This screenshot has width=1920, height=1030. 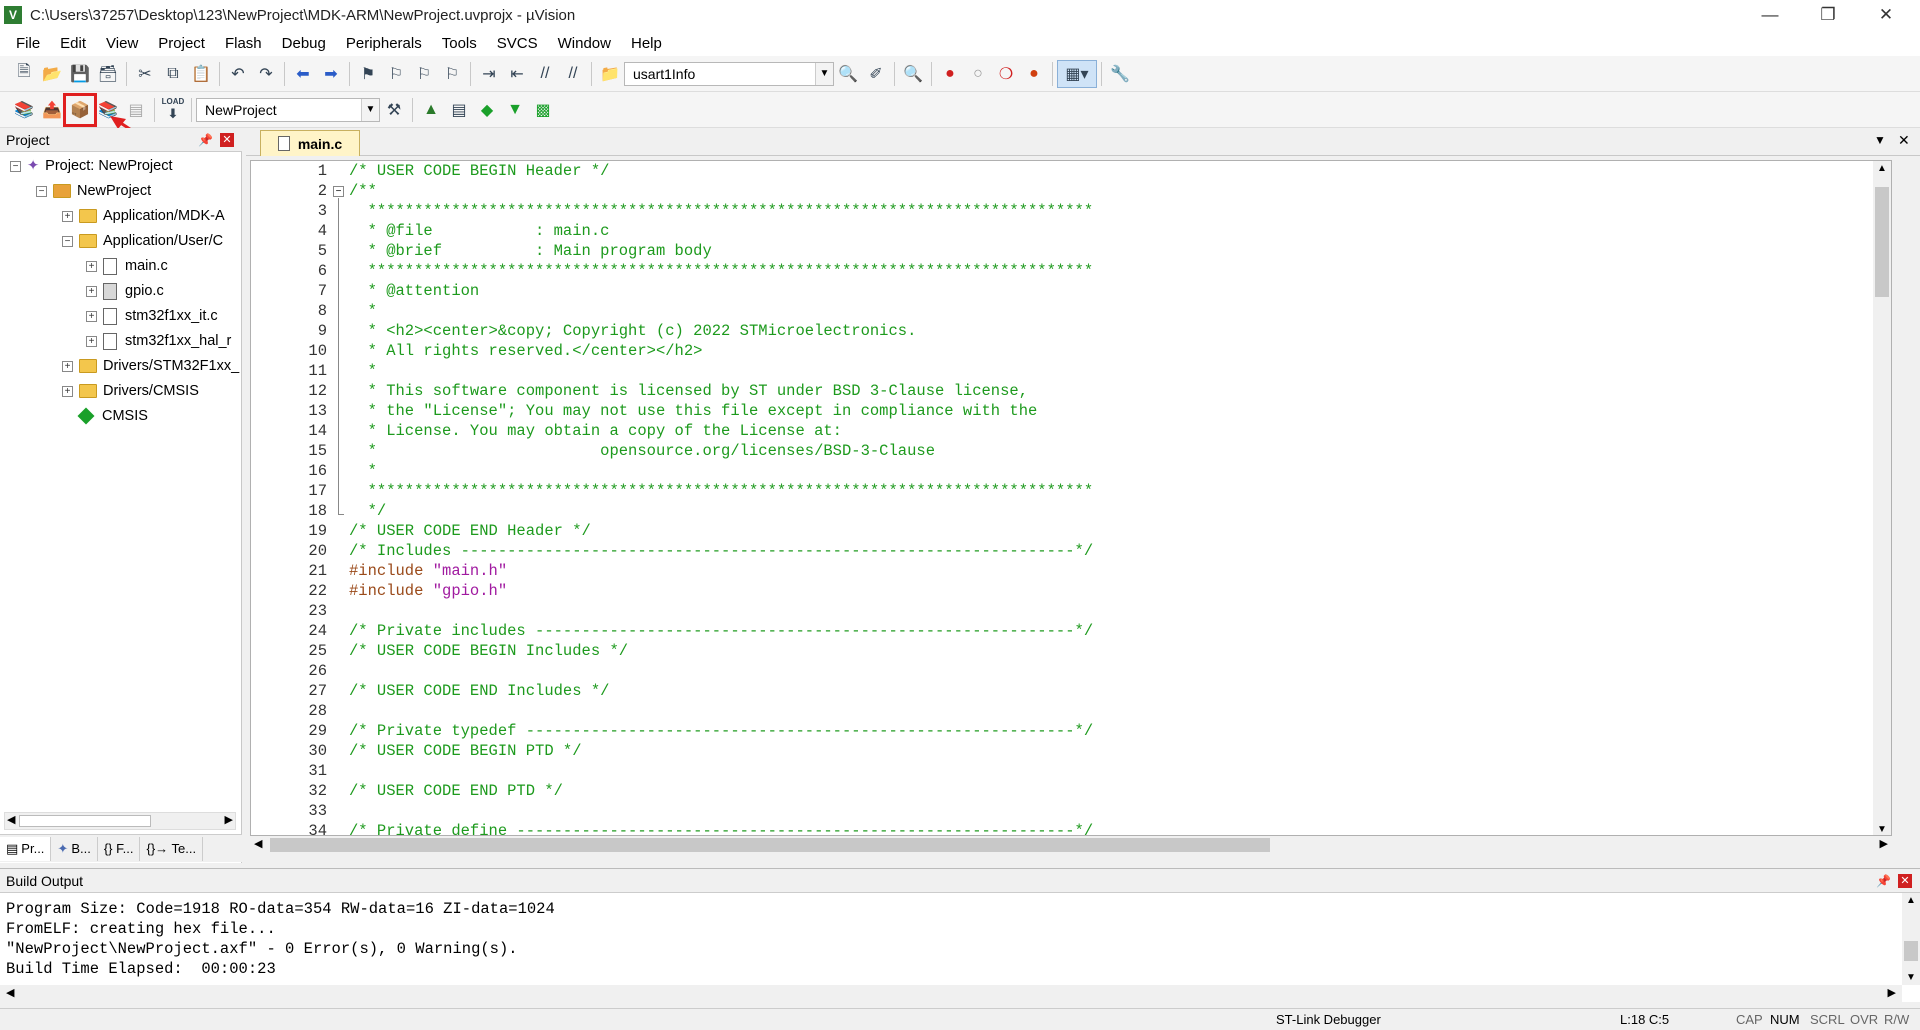 What do you see at coordinates (288, 109) in the screenshot?
I see `target-combo: NewProject ▼` at bounding box center [288, 109].